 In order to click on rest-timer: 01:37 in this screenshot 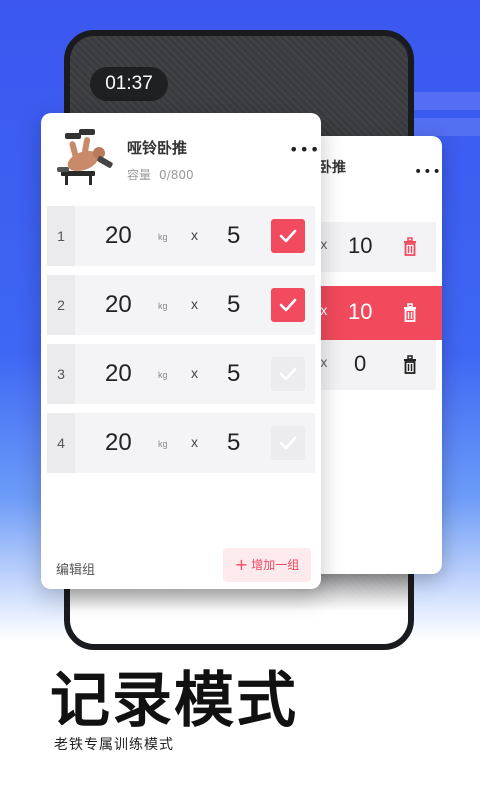, I will do `click(129, 84)`.